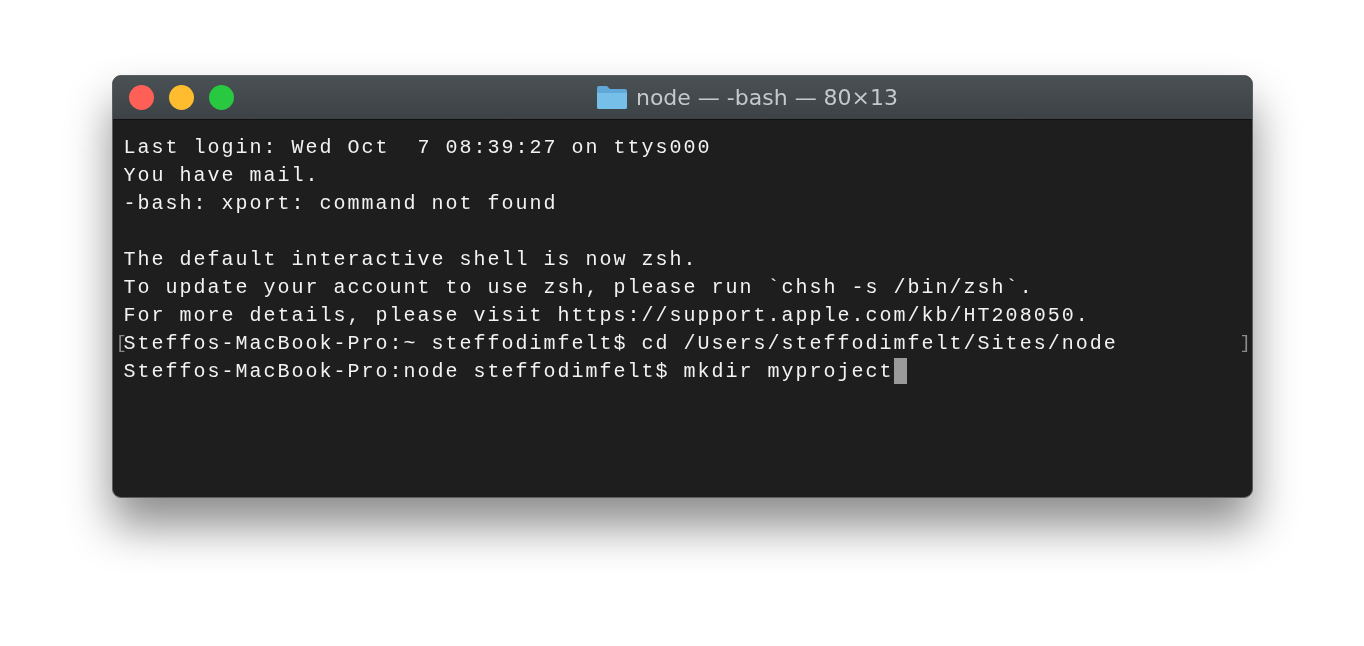 The height and width of the screenshot is (646, 1364). What do you see at coordinates (611, 97) in the screenshot?
I see `folder-icon` at bounding box center [611, 97].